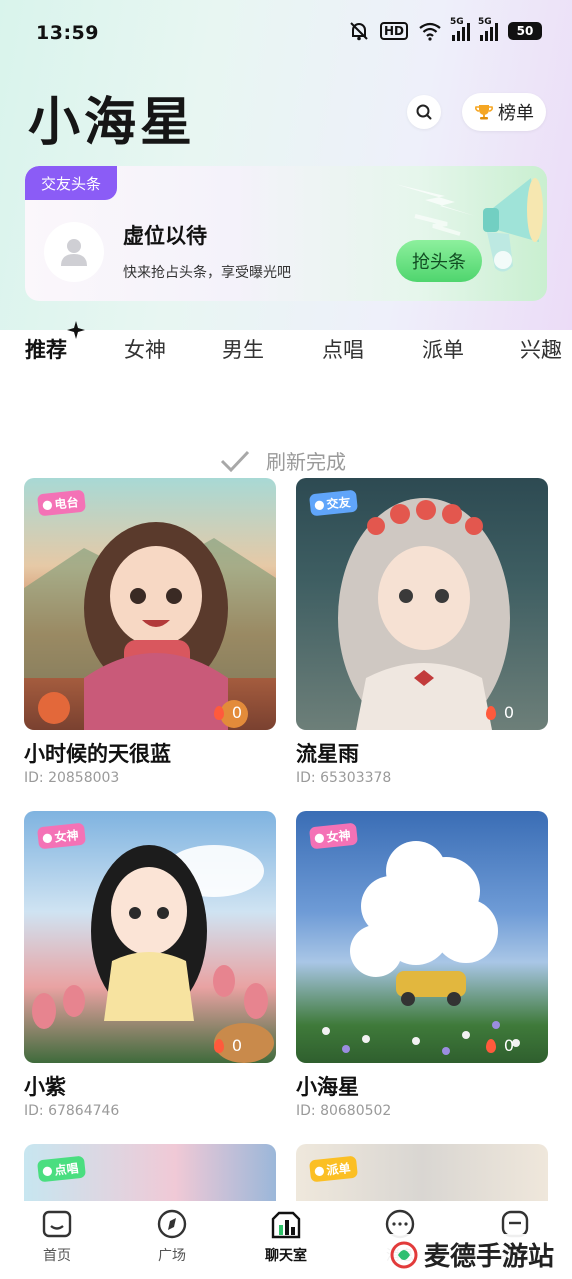 The width and height of the screenshot is (572, 1279). What do you see at coordinates (489, 1257) in the screenshot?
I see `watermark-text: 麦德手游站` at bounding box center [489, 1257].